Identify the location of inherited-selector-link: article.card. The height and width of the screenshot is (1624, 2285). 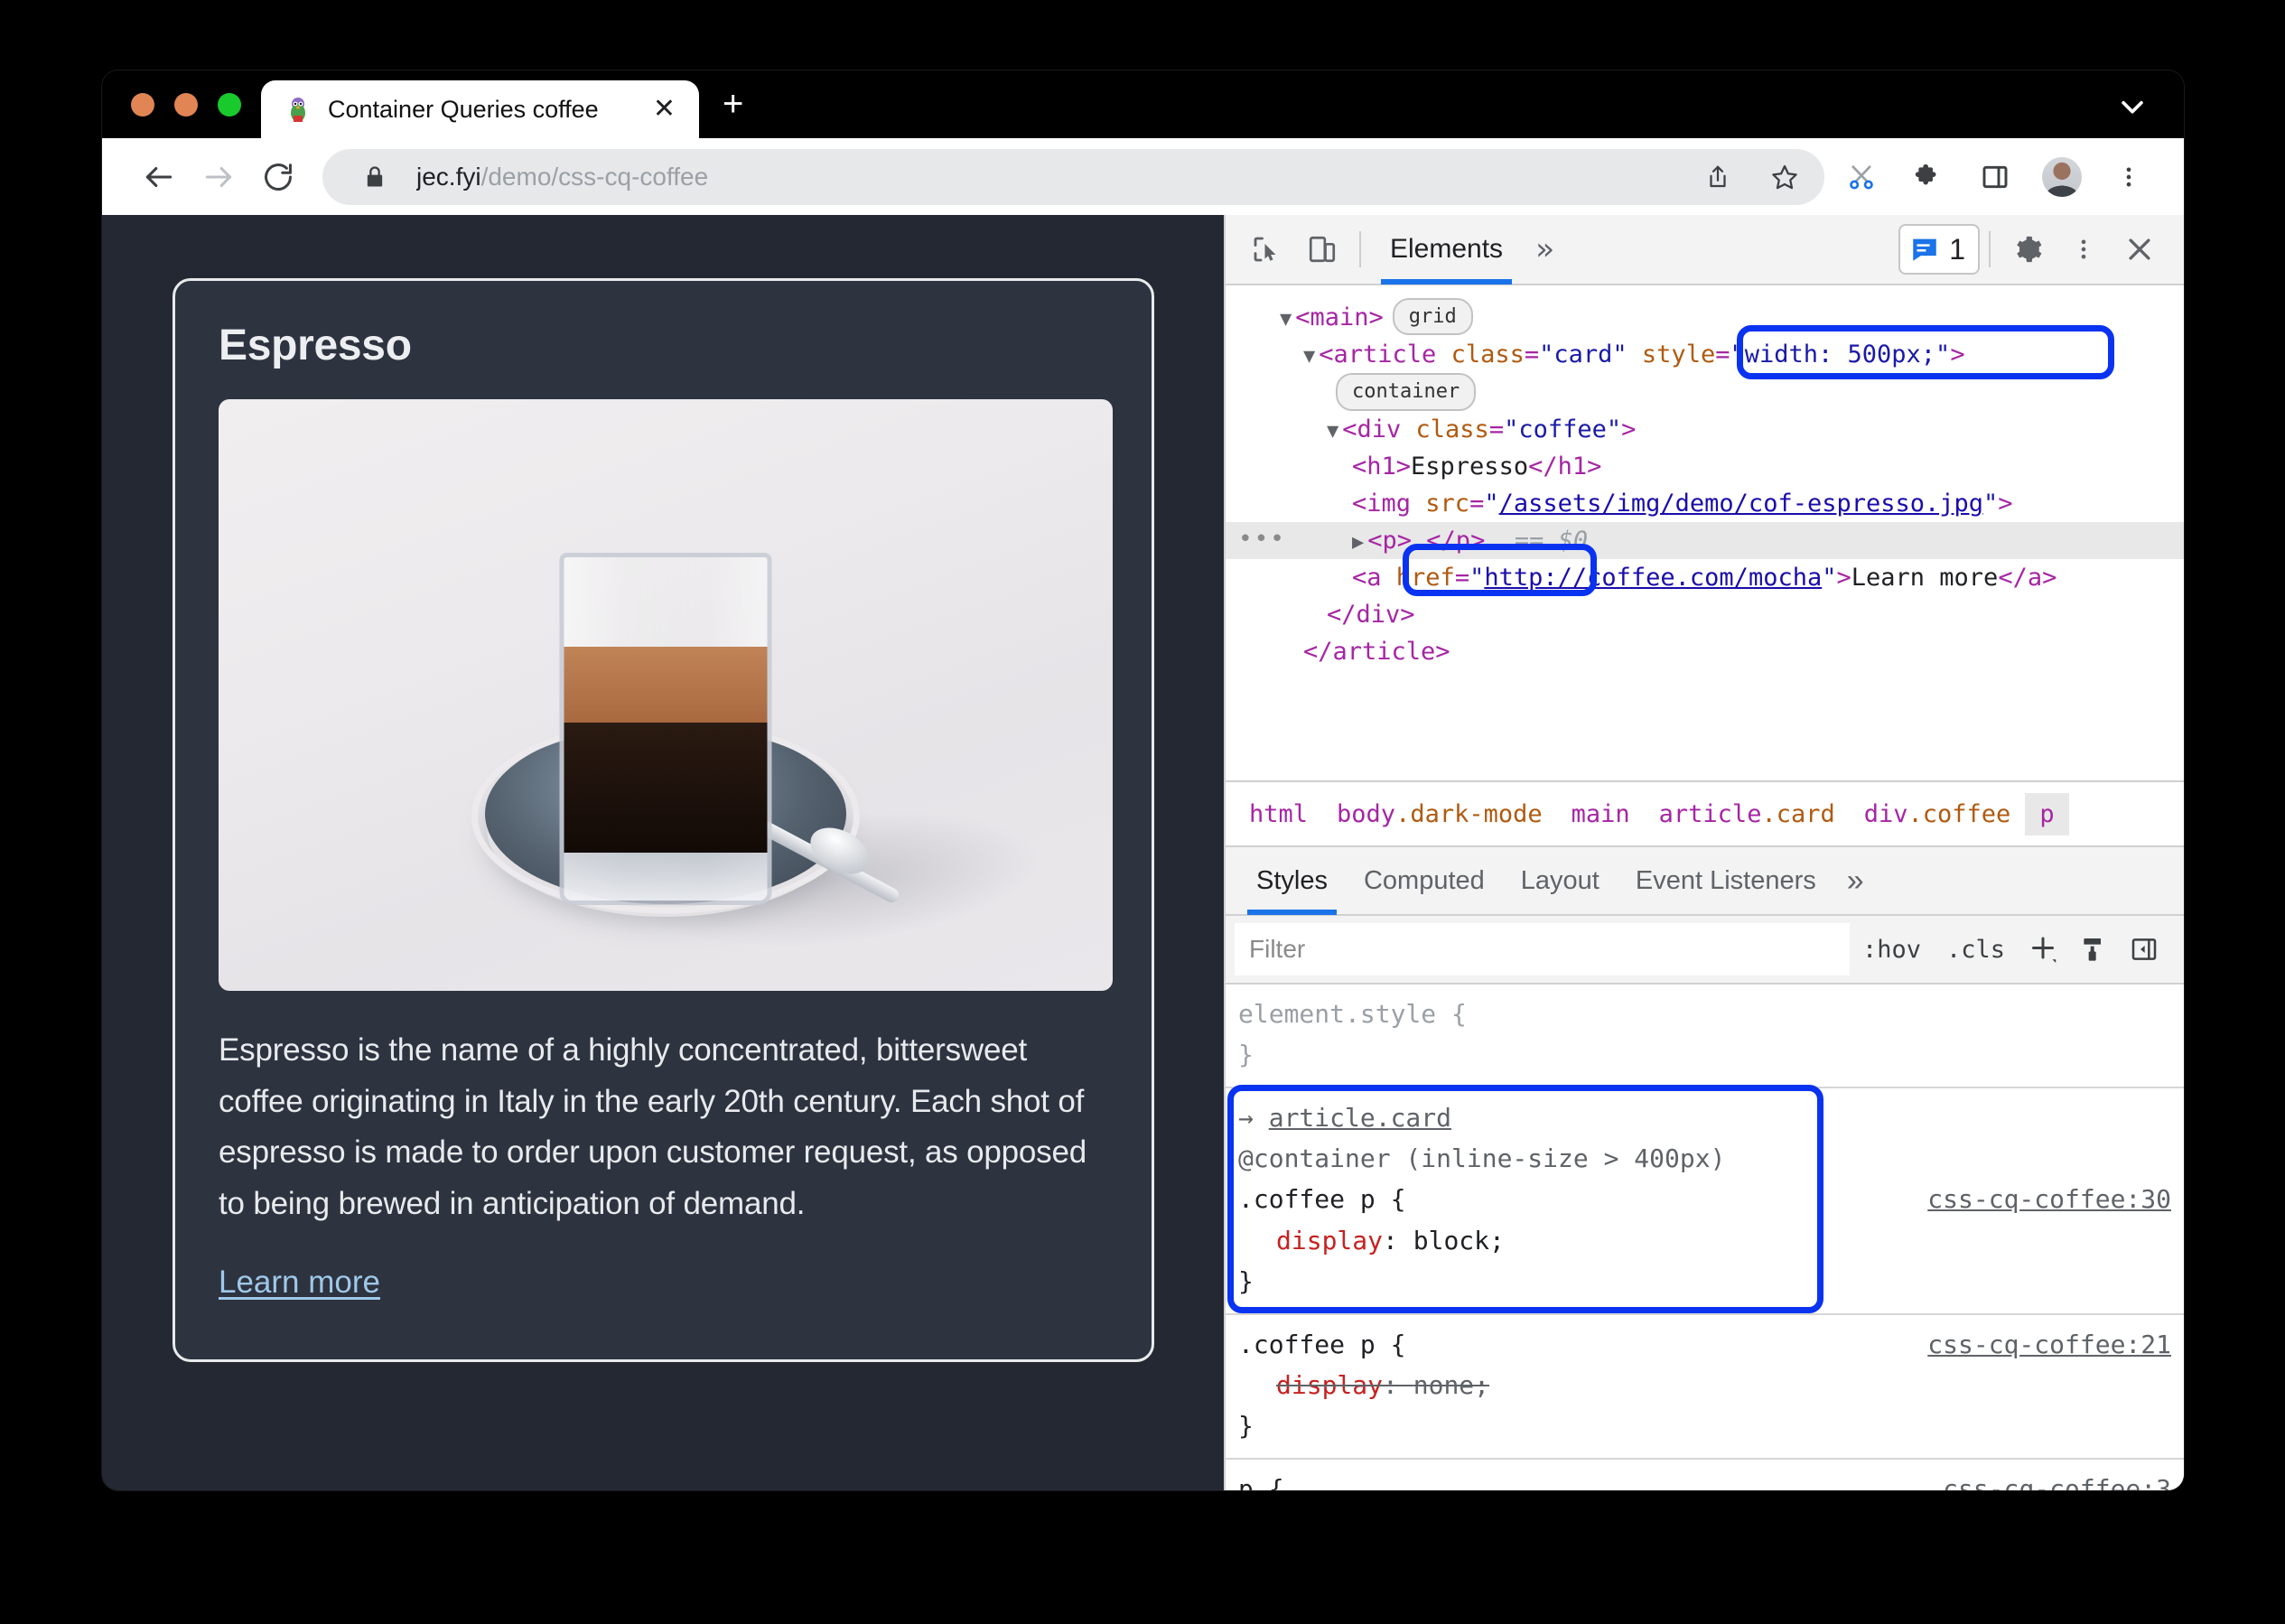
(1360, 1118).